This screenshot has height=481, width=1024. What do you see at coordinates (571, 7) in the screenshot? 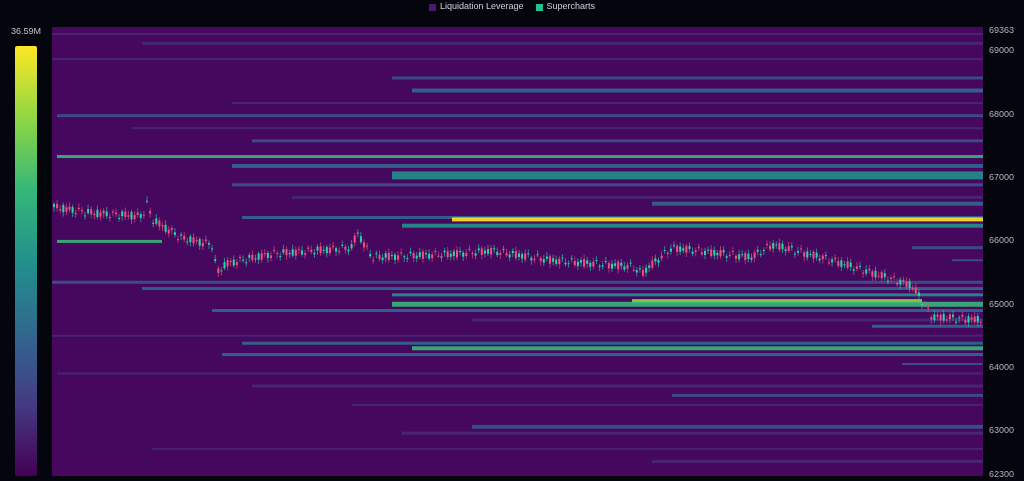
I see `legend-label: Supercharts` at bounding box center [571, 7].